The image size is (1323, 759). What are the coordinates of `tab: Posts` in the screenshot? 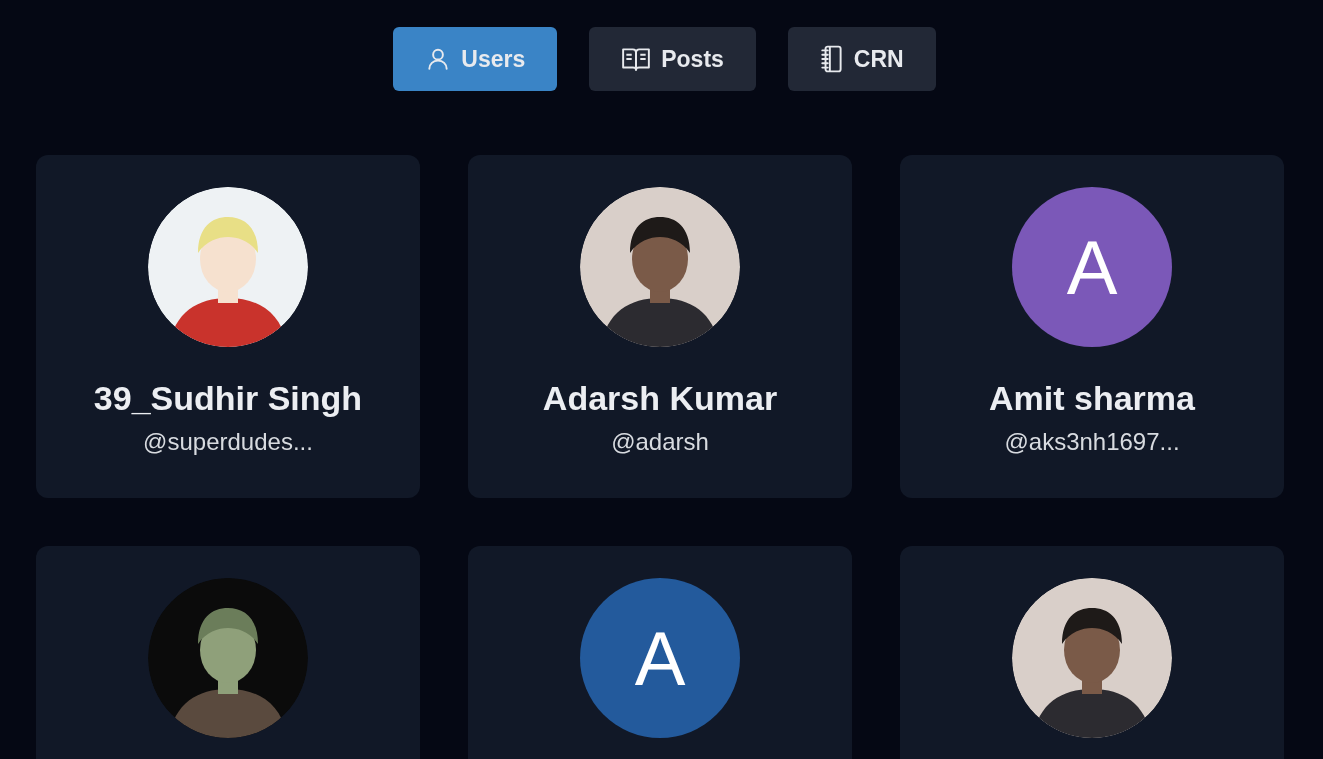 It's located at (672, 59).